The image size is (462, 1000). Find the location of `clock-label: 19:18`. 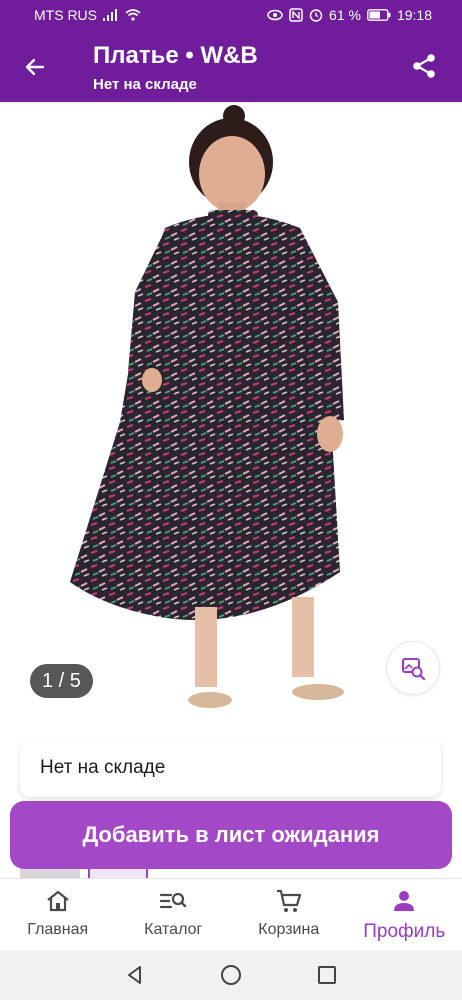

clock-label: 19:18 is located at coordinates (414, 15).